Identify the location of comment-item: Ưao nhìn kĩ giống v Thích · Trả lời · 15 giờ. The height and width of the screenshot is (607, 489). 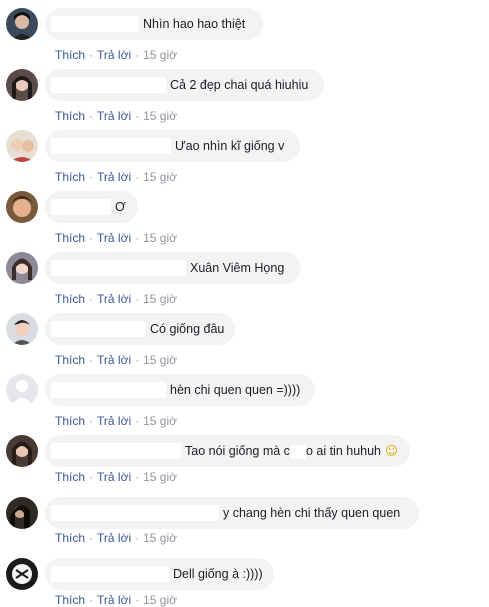
(244, 160).